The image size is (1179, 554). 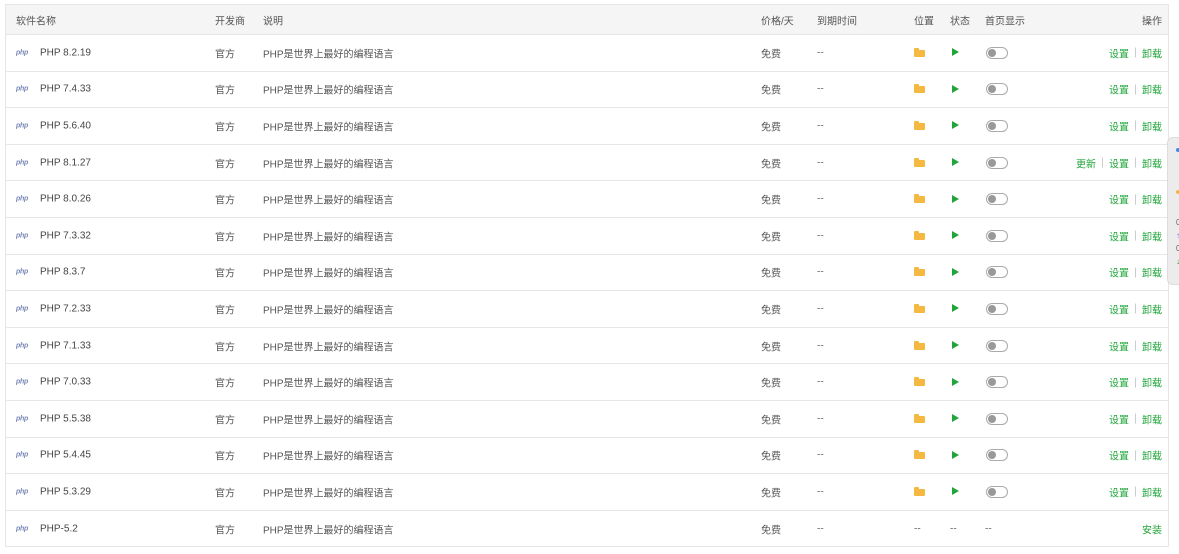 What do you see at coordinates (22, 309) in the screenshot?
I see `php-logo-icon: php` at bounding box center [22, 309].